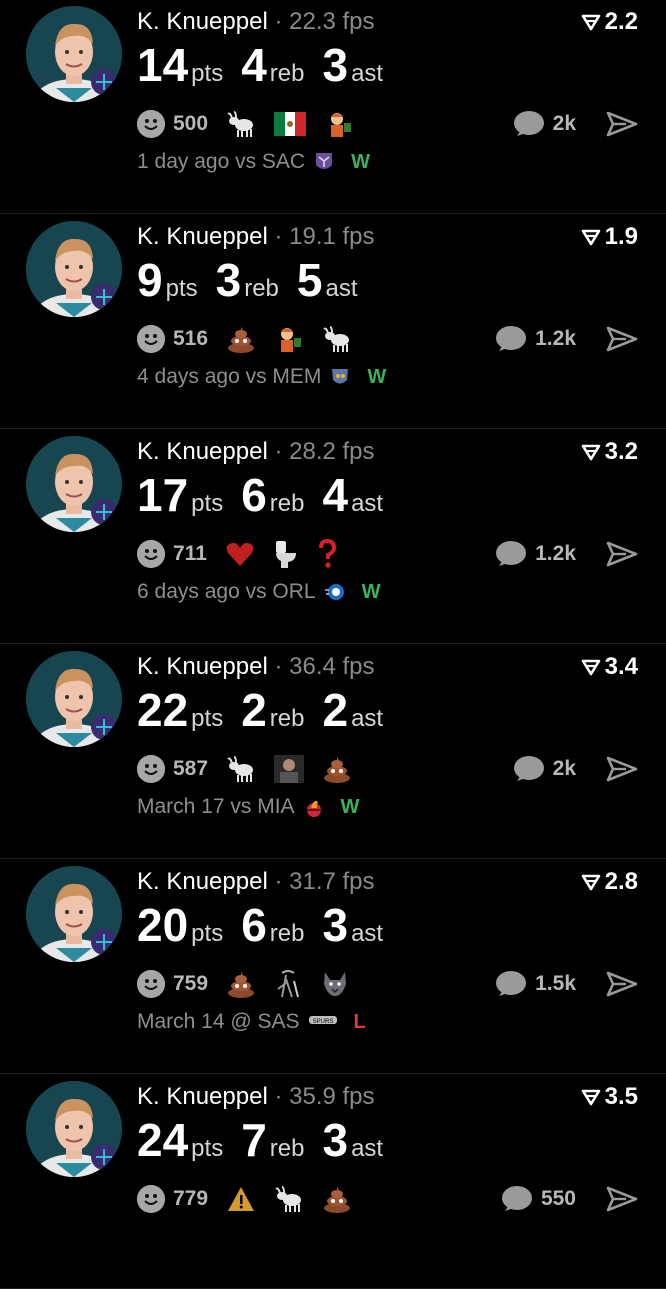 The image size is (666, 1289). I want to click on score: 1.9, so click(609, 237).